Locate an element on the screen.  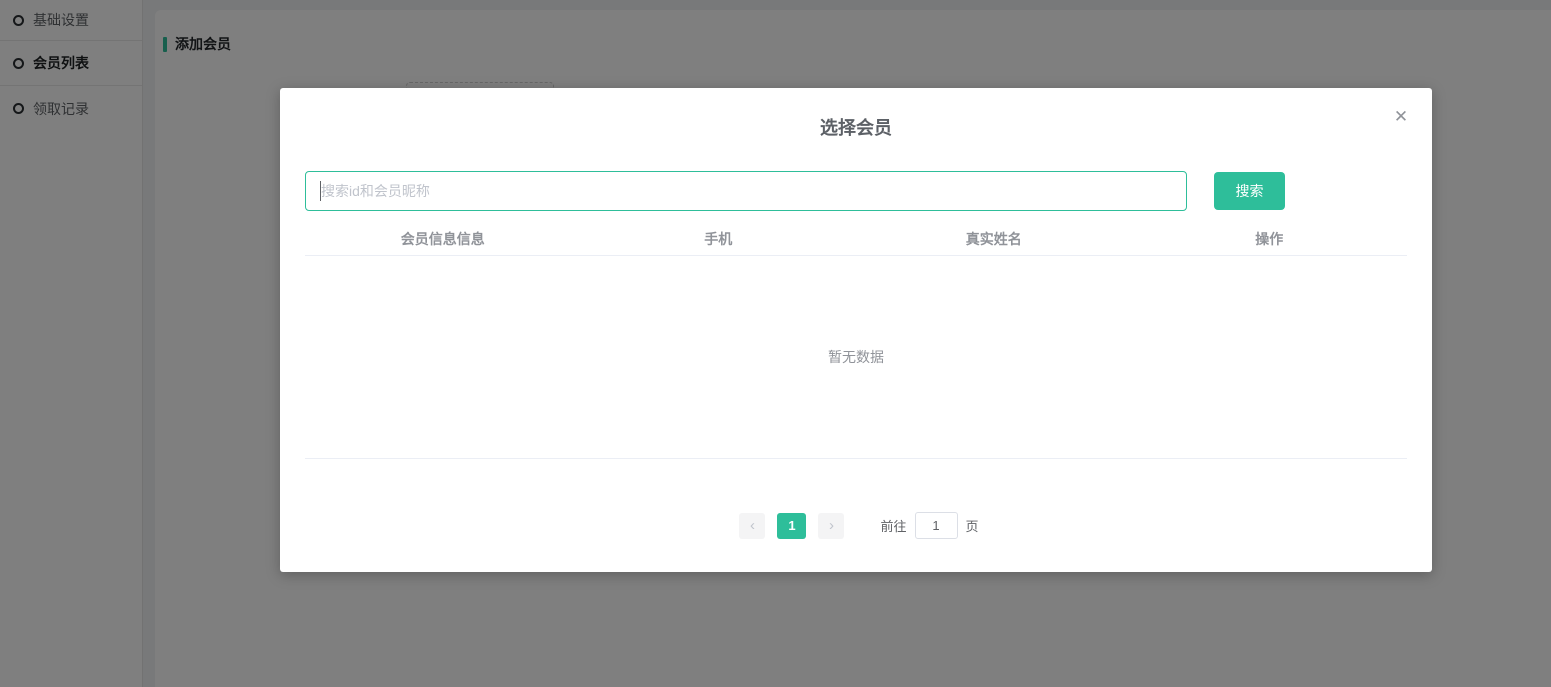
goto-page-input is located at coordinates (936, 525).